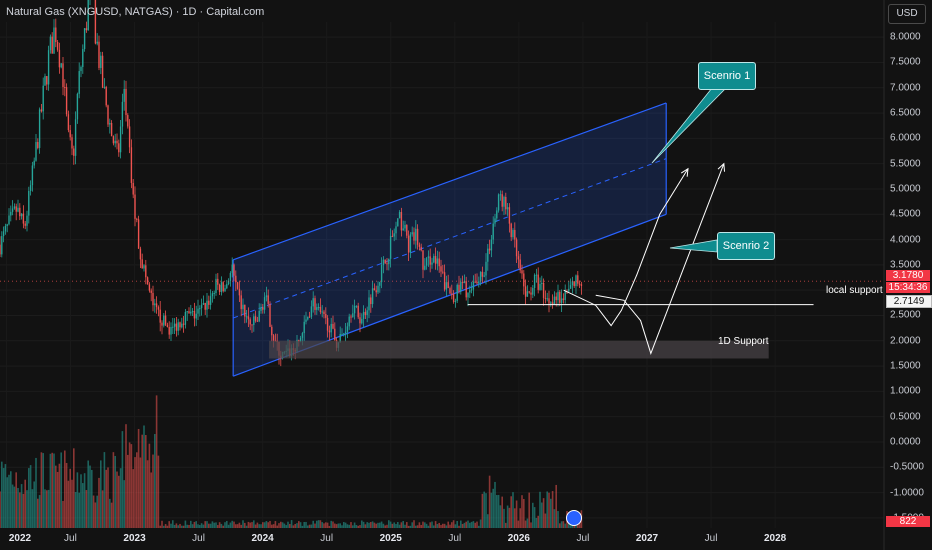 The height and width of the screenshot is (550, 932). I want to click on scenario-2-callout: Scenrio 2, so click(746, 246).